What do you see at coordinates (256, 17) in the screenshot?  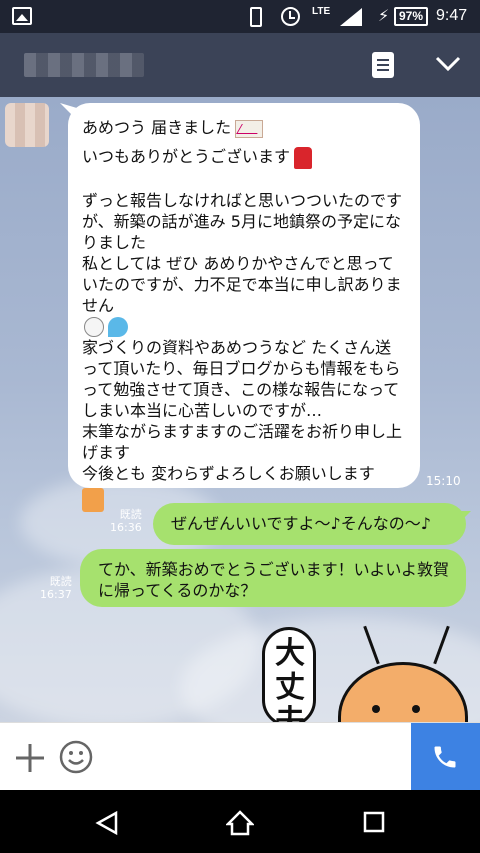 I see `vibrate-icon` at bounding box center [256, 17].